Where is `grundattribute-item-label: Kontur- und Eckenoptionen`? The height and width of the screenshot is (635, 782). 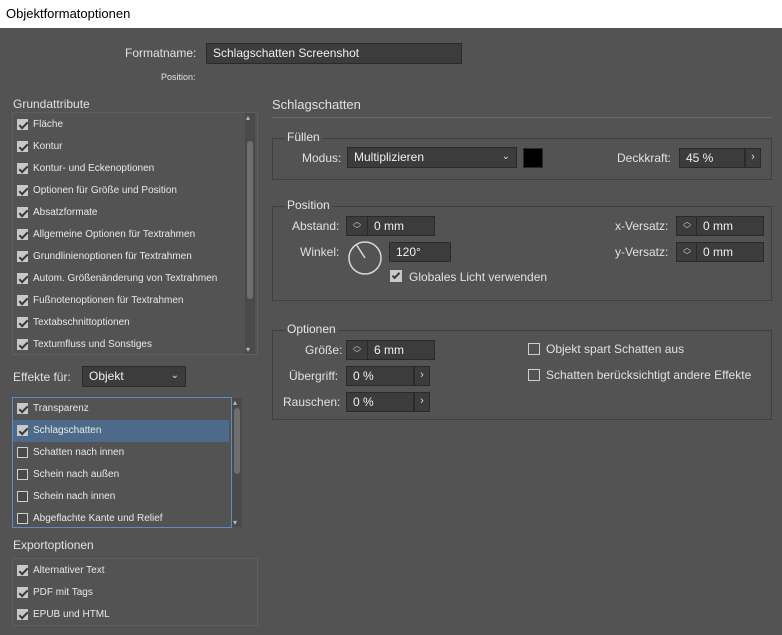 grundattribute-item-label: Kontur- und Eckenoptionen is located at coordinates (94, 168).